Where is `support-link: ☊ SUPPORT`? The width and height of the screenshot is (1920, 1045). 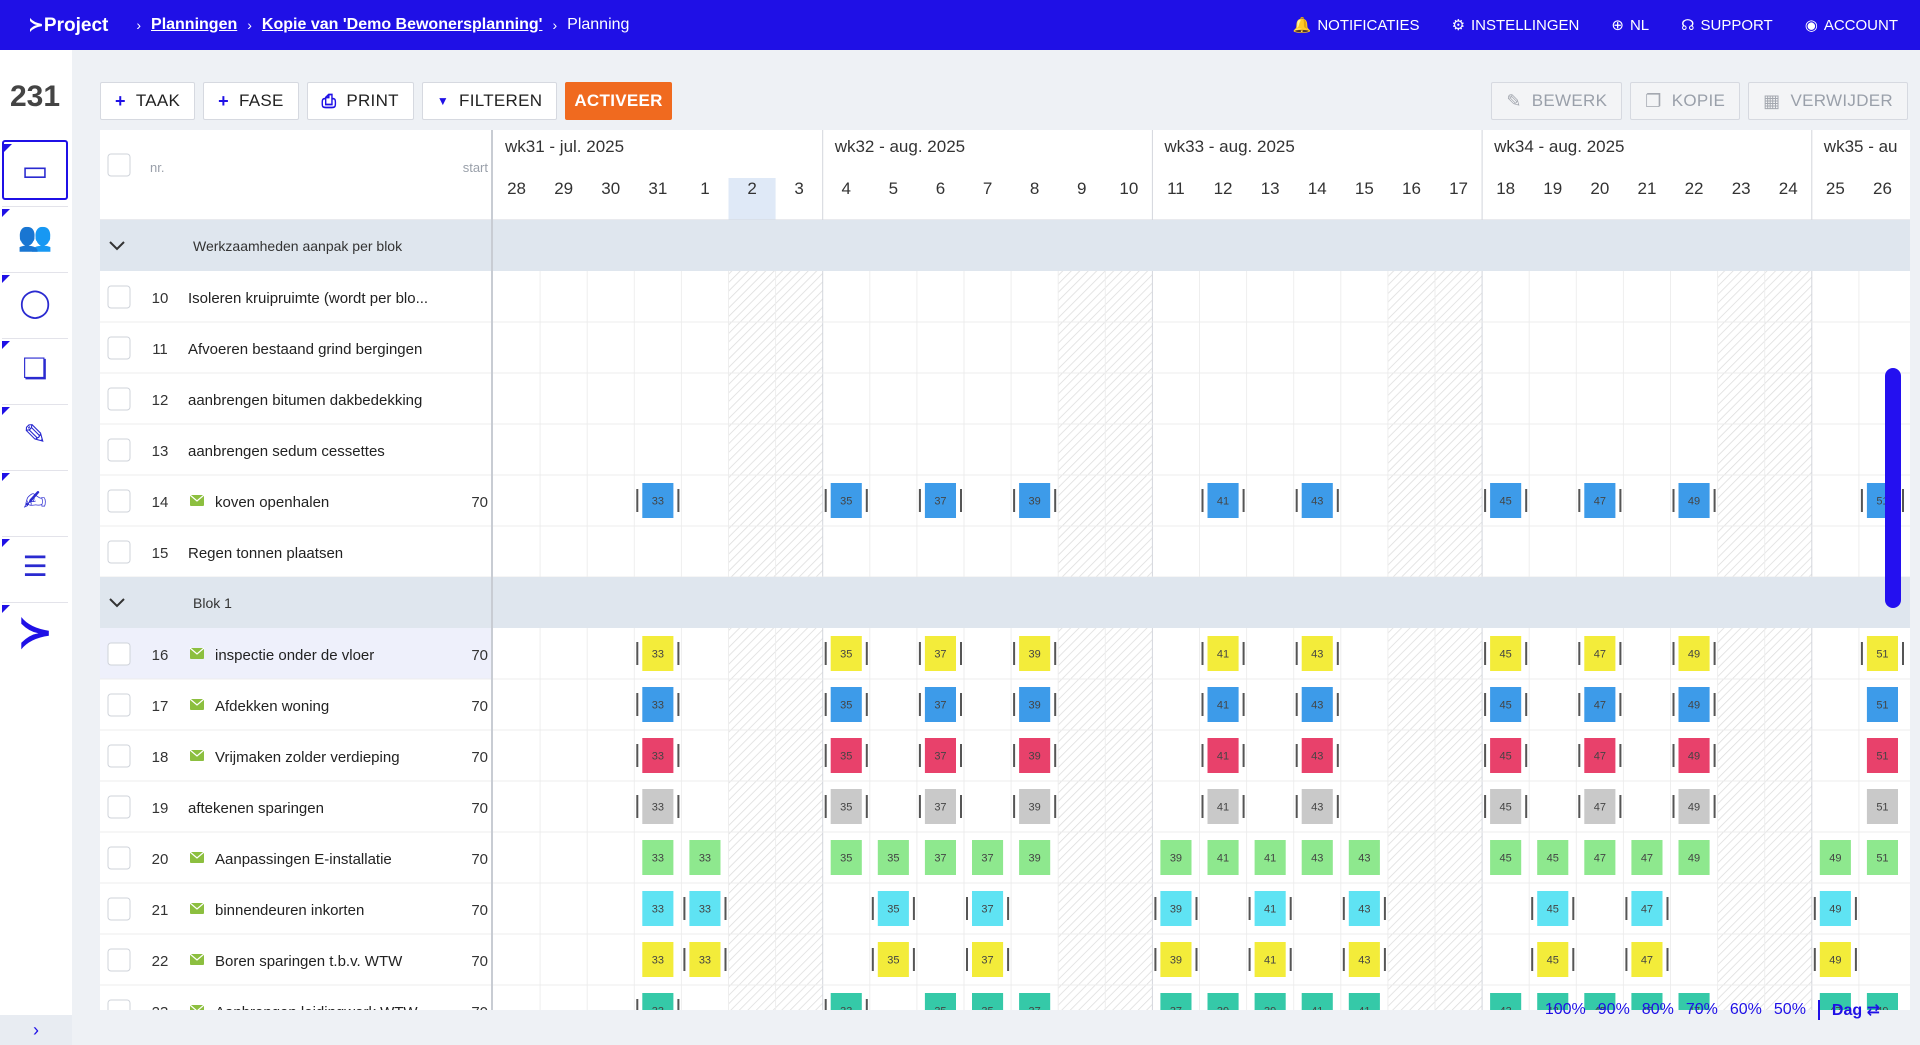 support-link: ☊ SUPPORT is located at coordinates (1727, 25).